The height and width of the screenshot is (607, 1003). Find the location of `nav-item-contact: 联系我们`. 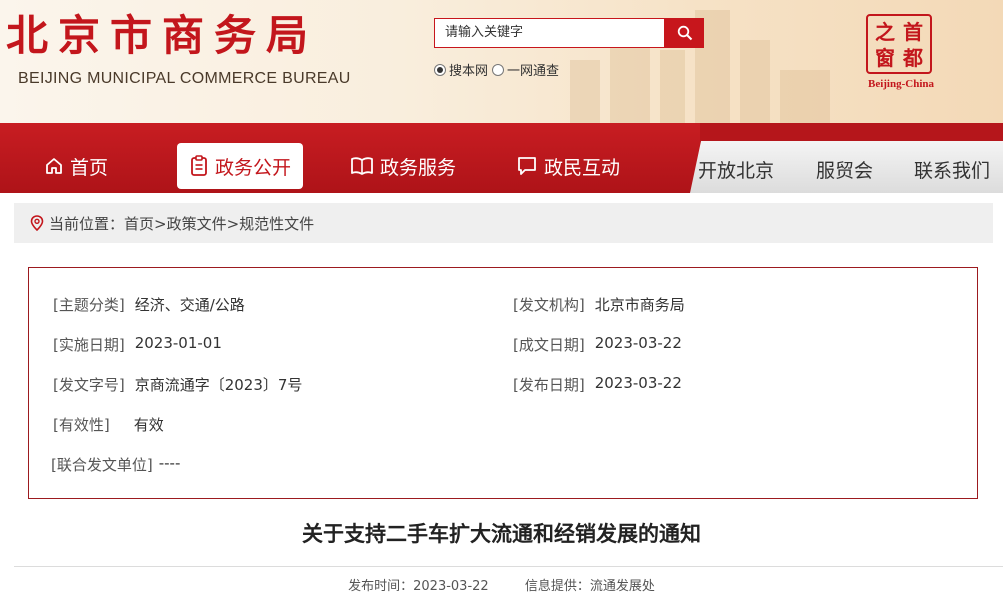

nav-item-contact: 联系我们 is located at coordinates (952, 169).